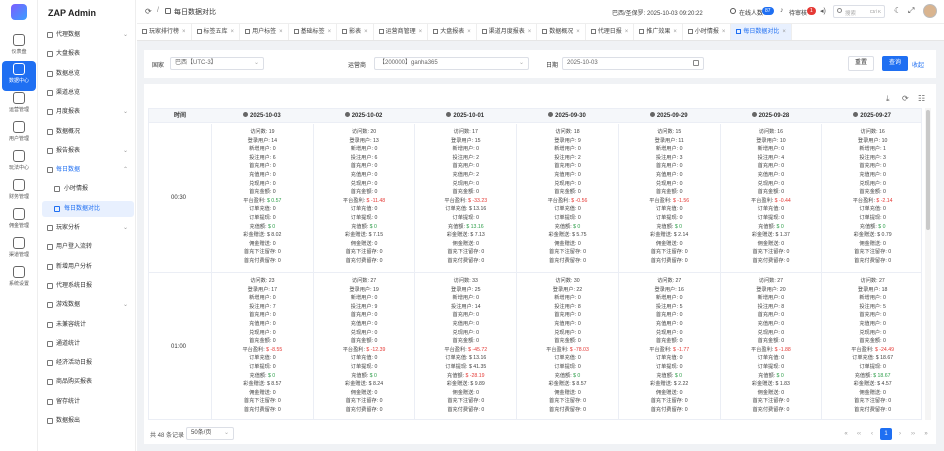  I want to click on rail-item-2: 运营管理, so click(19, 105).